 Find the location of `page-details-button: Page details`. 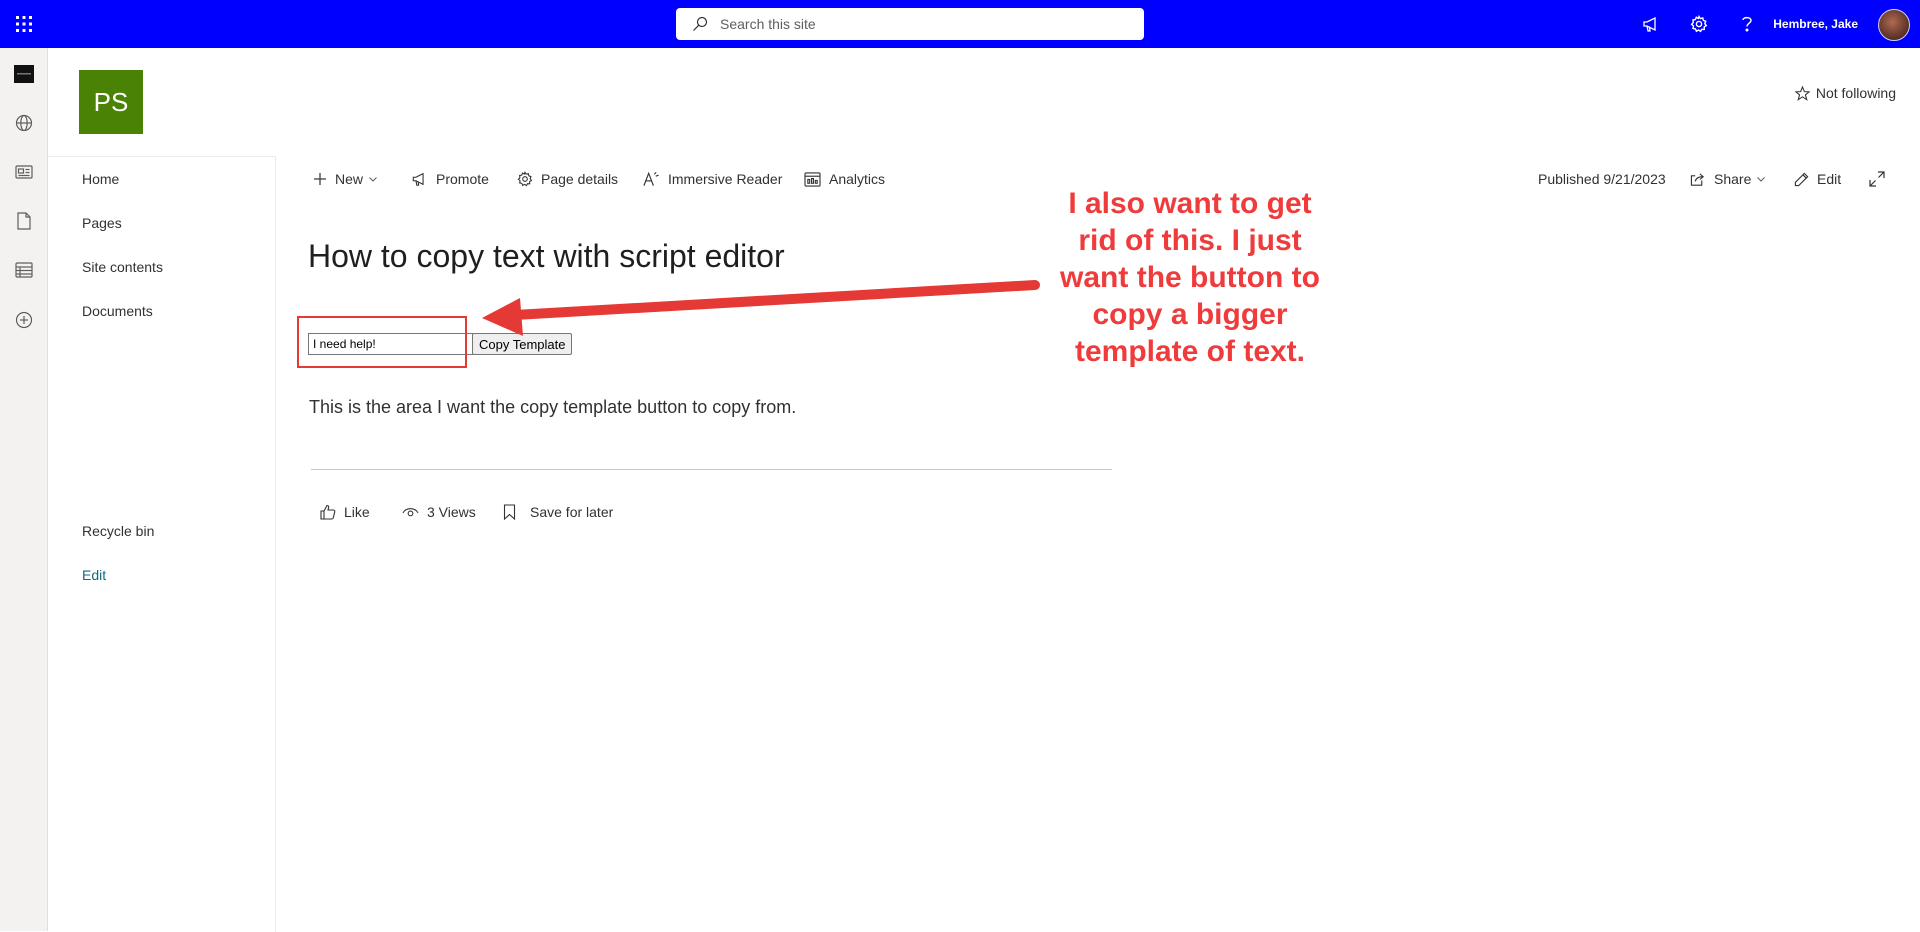

page-details-button: Page details is located at coordinates (567, 179).